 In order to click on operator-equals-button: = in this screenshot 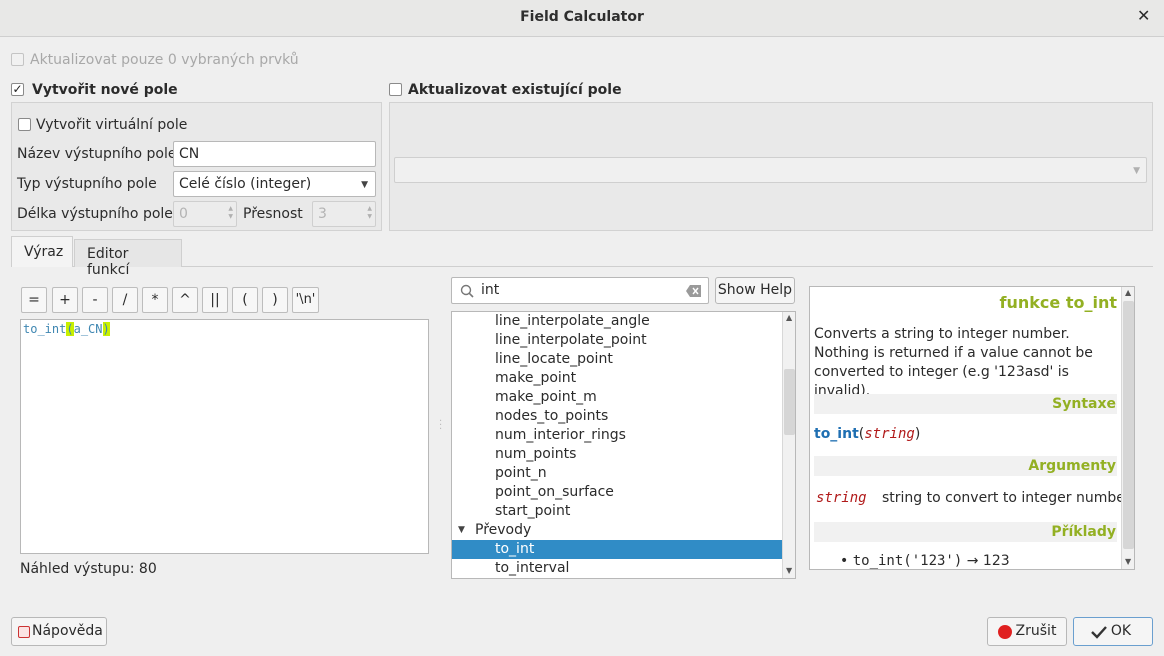, I will do `click(34, 300)`.